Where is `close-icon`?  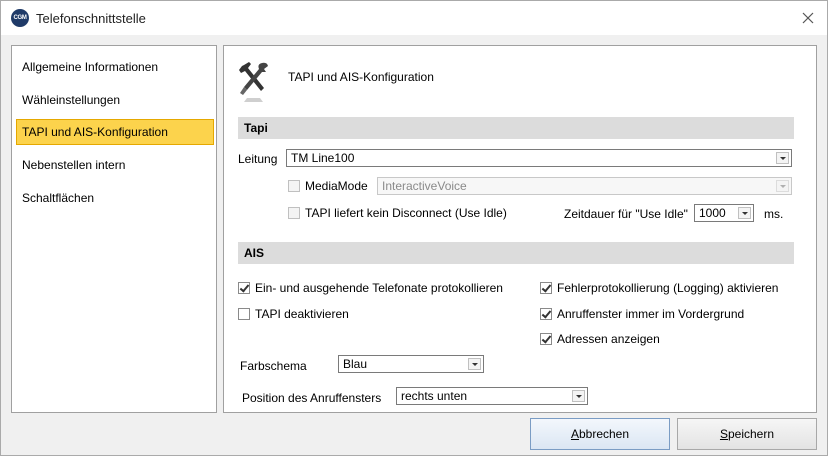
close-icon is located at coordinates (808, 18).